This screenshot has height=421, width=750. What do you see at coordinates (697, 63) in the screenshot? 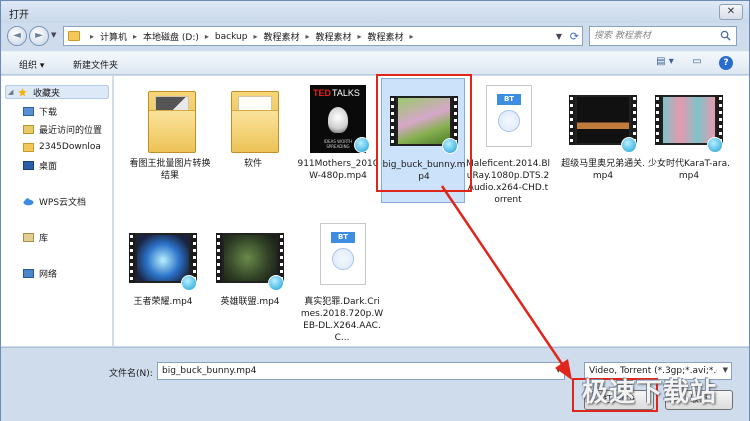
I see `preview-pane-button: ▭` at bounding box center [697, 63].